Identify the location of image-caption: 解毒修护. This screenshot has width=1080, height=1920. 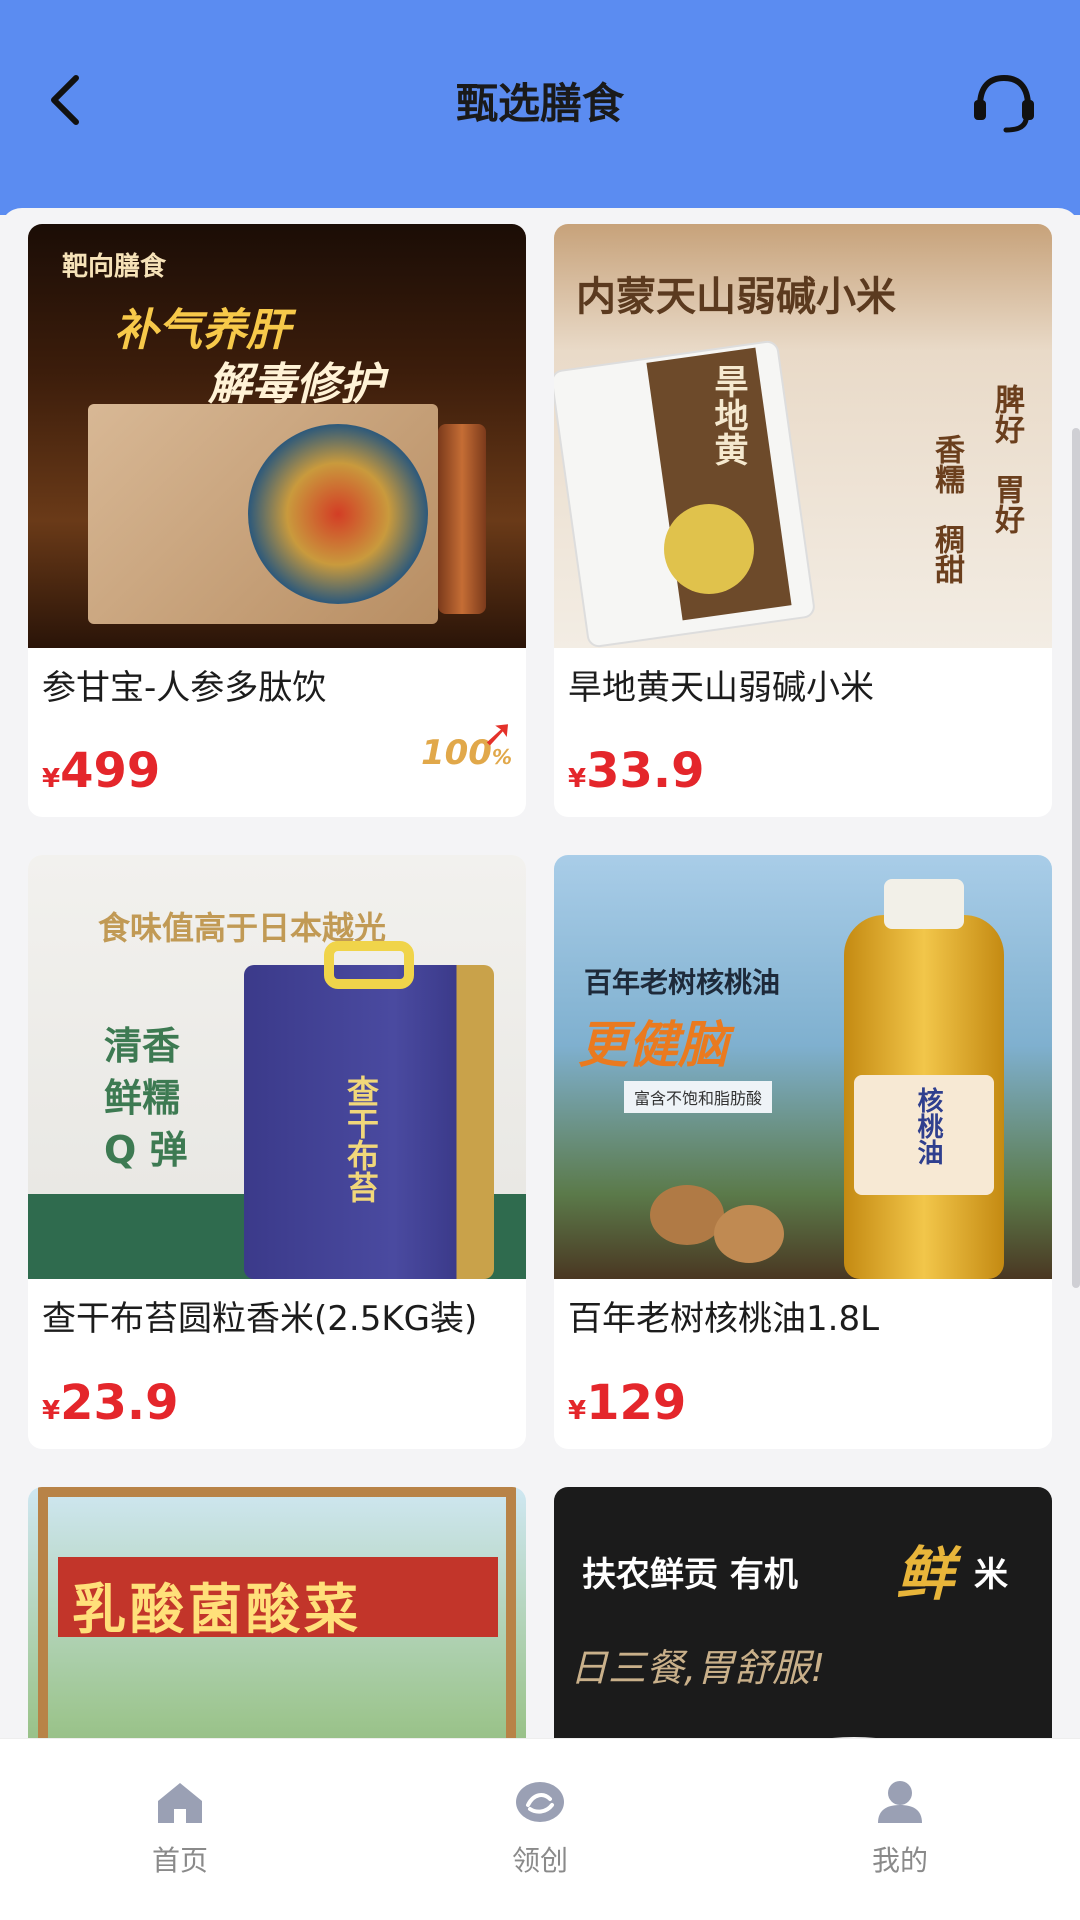
(296, 384).